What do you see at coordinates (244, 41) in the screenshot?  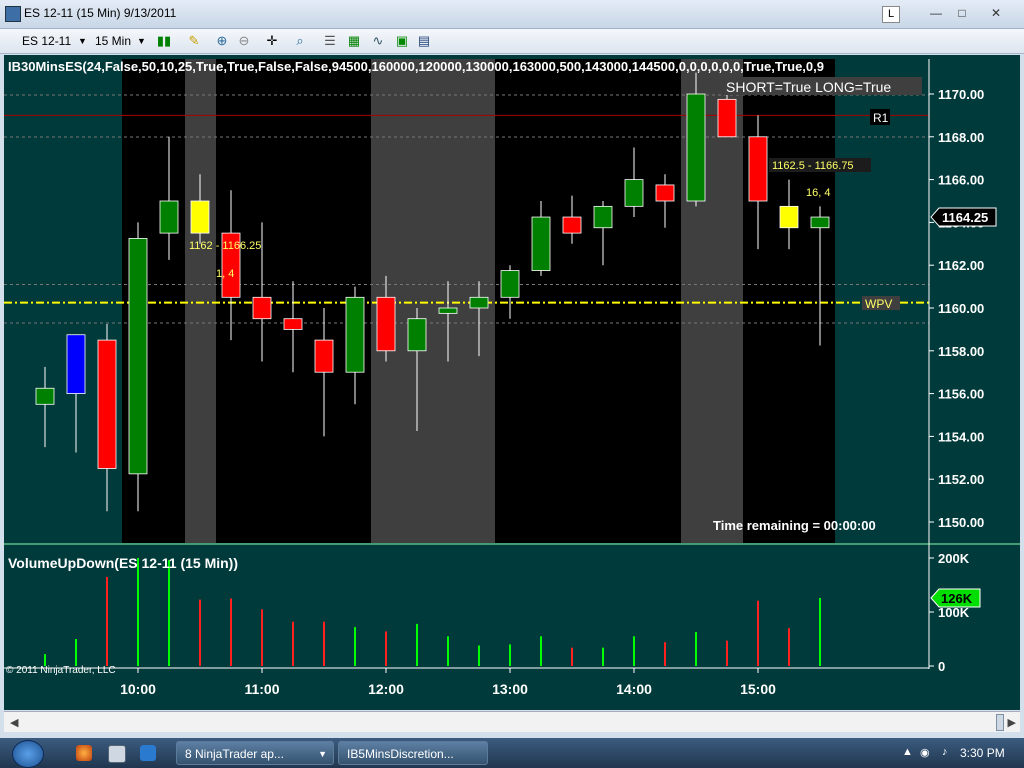 I see `zoom-out-icon: ⊖` at bounding box center [244, 41].